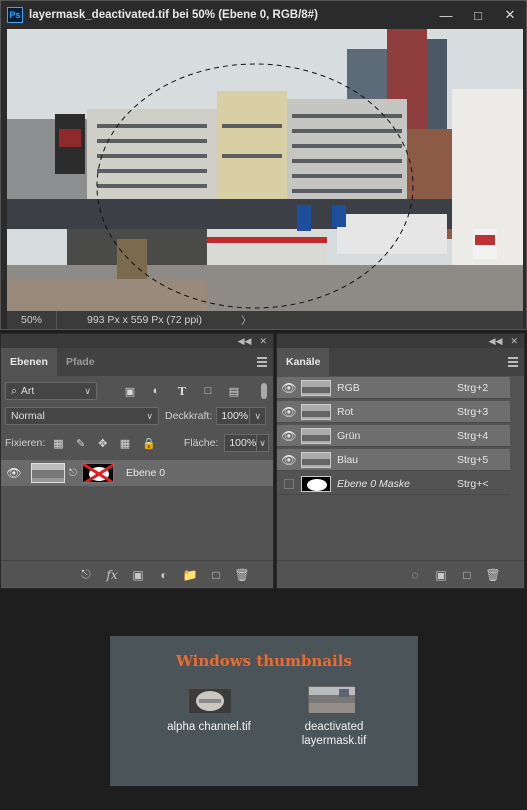  What do you see at coordinates (510, 15) in the screenshot?
I see `close-button: ✕` at bounding box center [510, 15].